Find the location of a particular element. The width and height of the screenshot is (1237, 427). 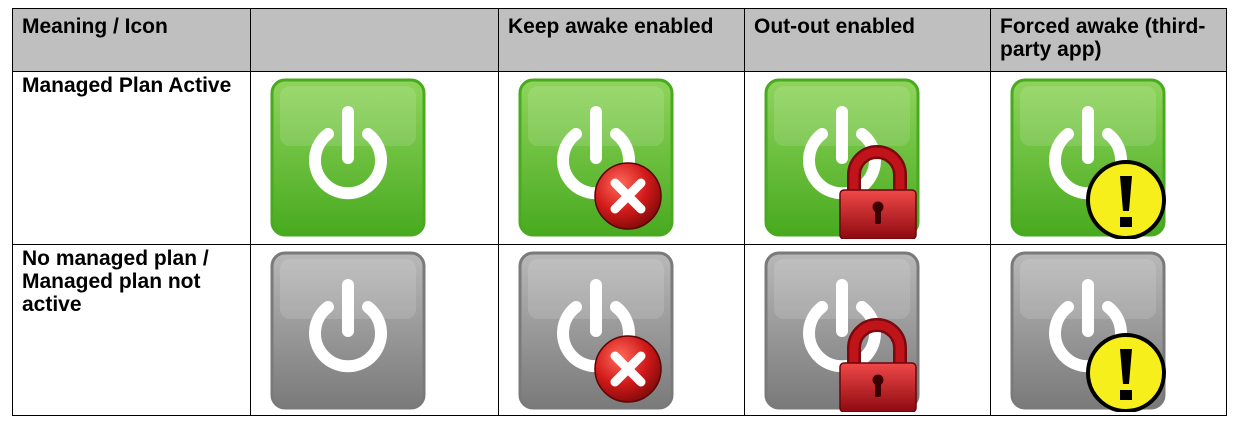

power-grey-error-icon is located at coordinates (596, 330).